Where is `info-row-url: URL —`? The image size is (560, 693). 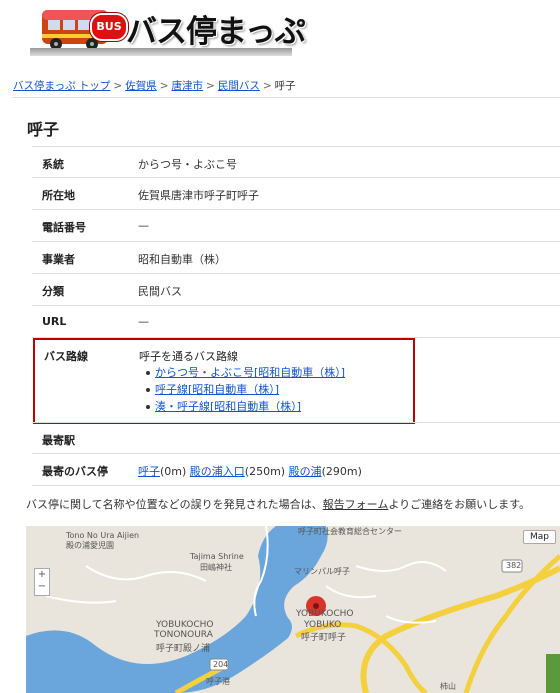
info-row-url: URL — is located at coordinates (296, 321).